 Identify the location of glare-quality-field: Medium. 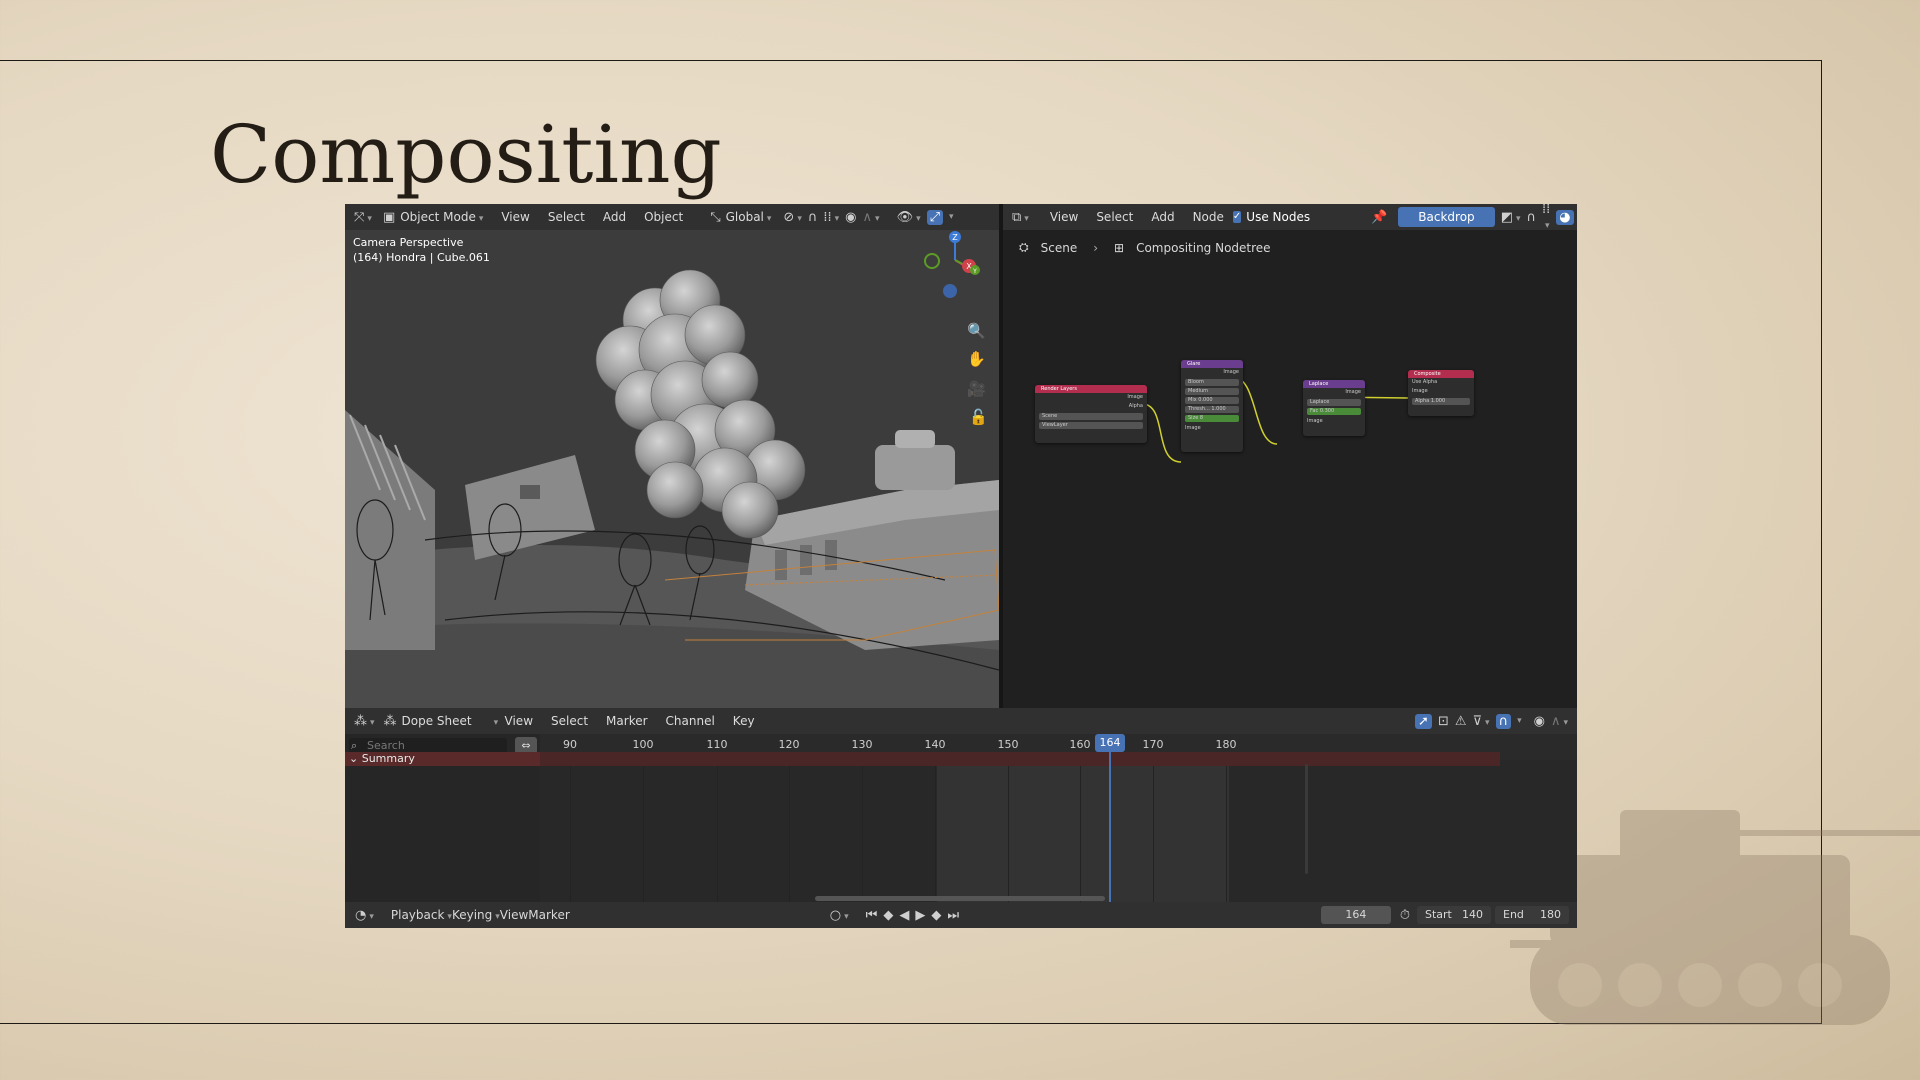
(1212, 391).